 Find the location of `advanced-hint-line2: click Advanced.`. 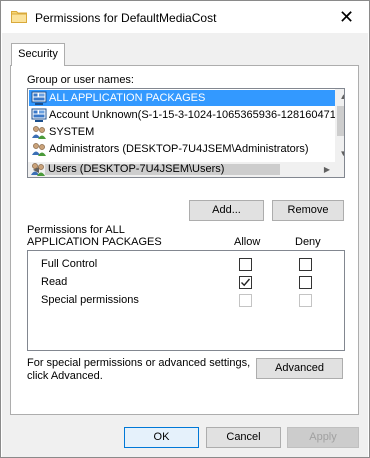

advanced-hint-line2: click Advanced. is located at coordinates (65, 376).